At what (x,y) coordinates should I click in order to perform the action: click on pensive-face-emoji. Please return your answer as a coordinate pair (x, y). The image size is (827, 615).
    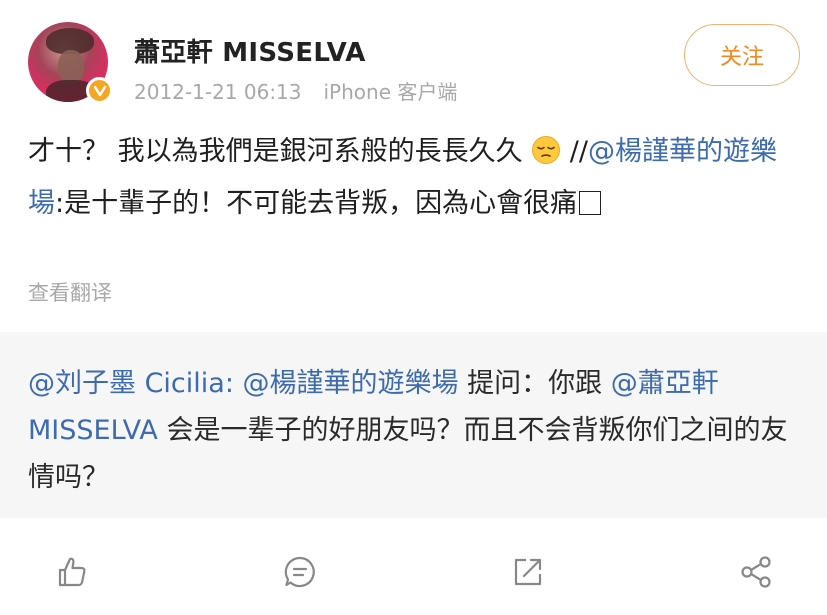
    Looking at the image, I should click on (546, 156).